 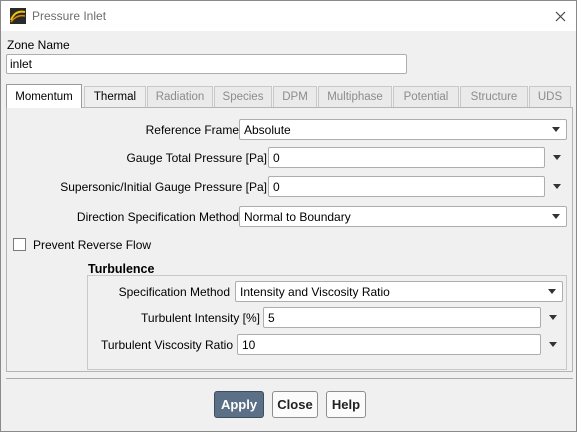 What do you see at coordinates (180, 96) in the screenshot?
I see `tab-radiation: Radiation` at bounding box center [180, 96].